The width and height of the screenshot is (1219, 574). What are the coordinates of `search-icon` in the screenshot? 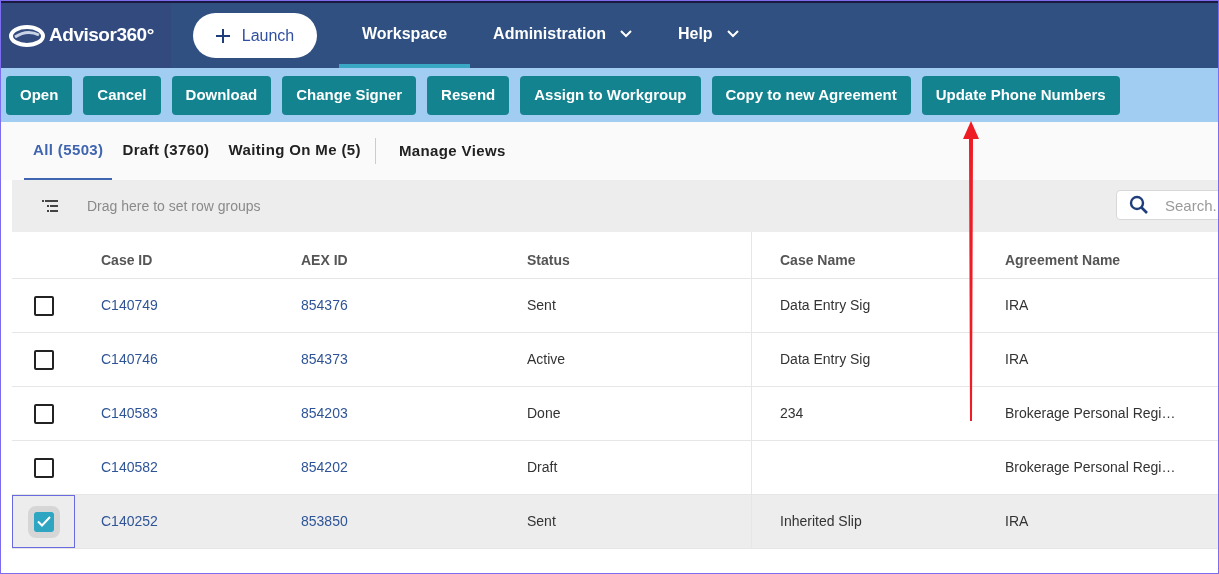 It's located at (1139, 205).